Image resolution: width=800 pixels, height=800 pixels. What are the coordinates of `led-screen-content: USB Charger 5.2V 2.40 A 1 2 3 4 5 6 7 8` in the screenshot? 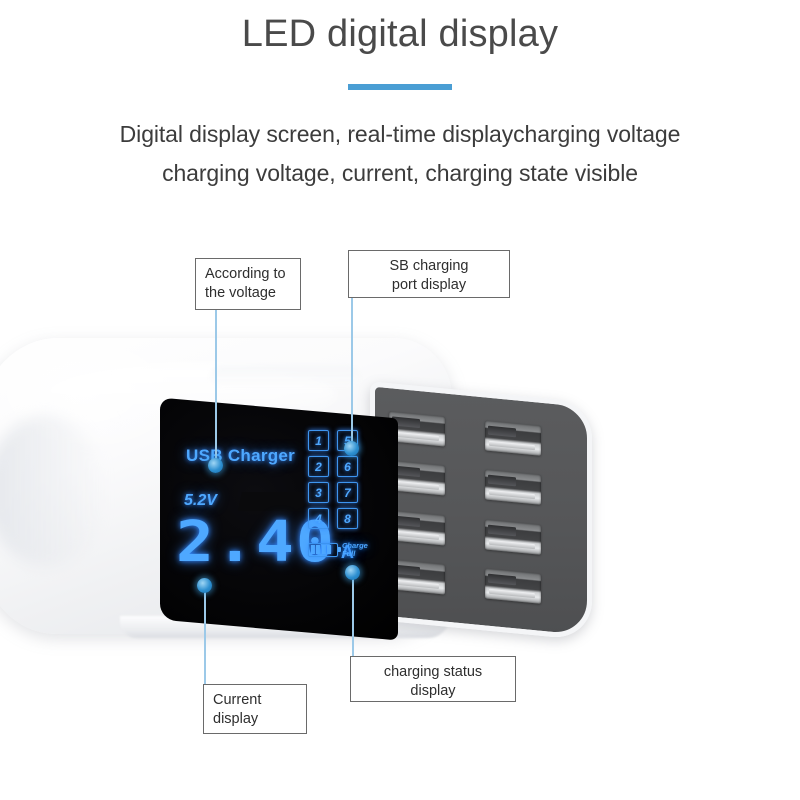 It's located at (279, 519).